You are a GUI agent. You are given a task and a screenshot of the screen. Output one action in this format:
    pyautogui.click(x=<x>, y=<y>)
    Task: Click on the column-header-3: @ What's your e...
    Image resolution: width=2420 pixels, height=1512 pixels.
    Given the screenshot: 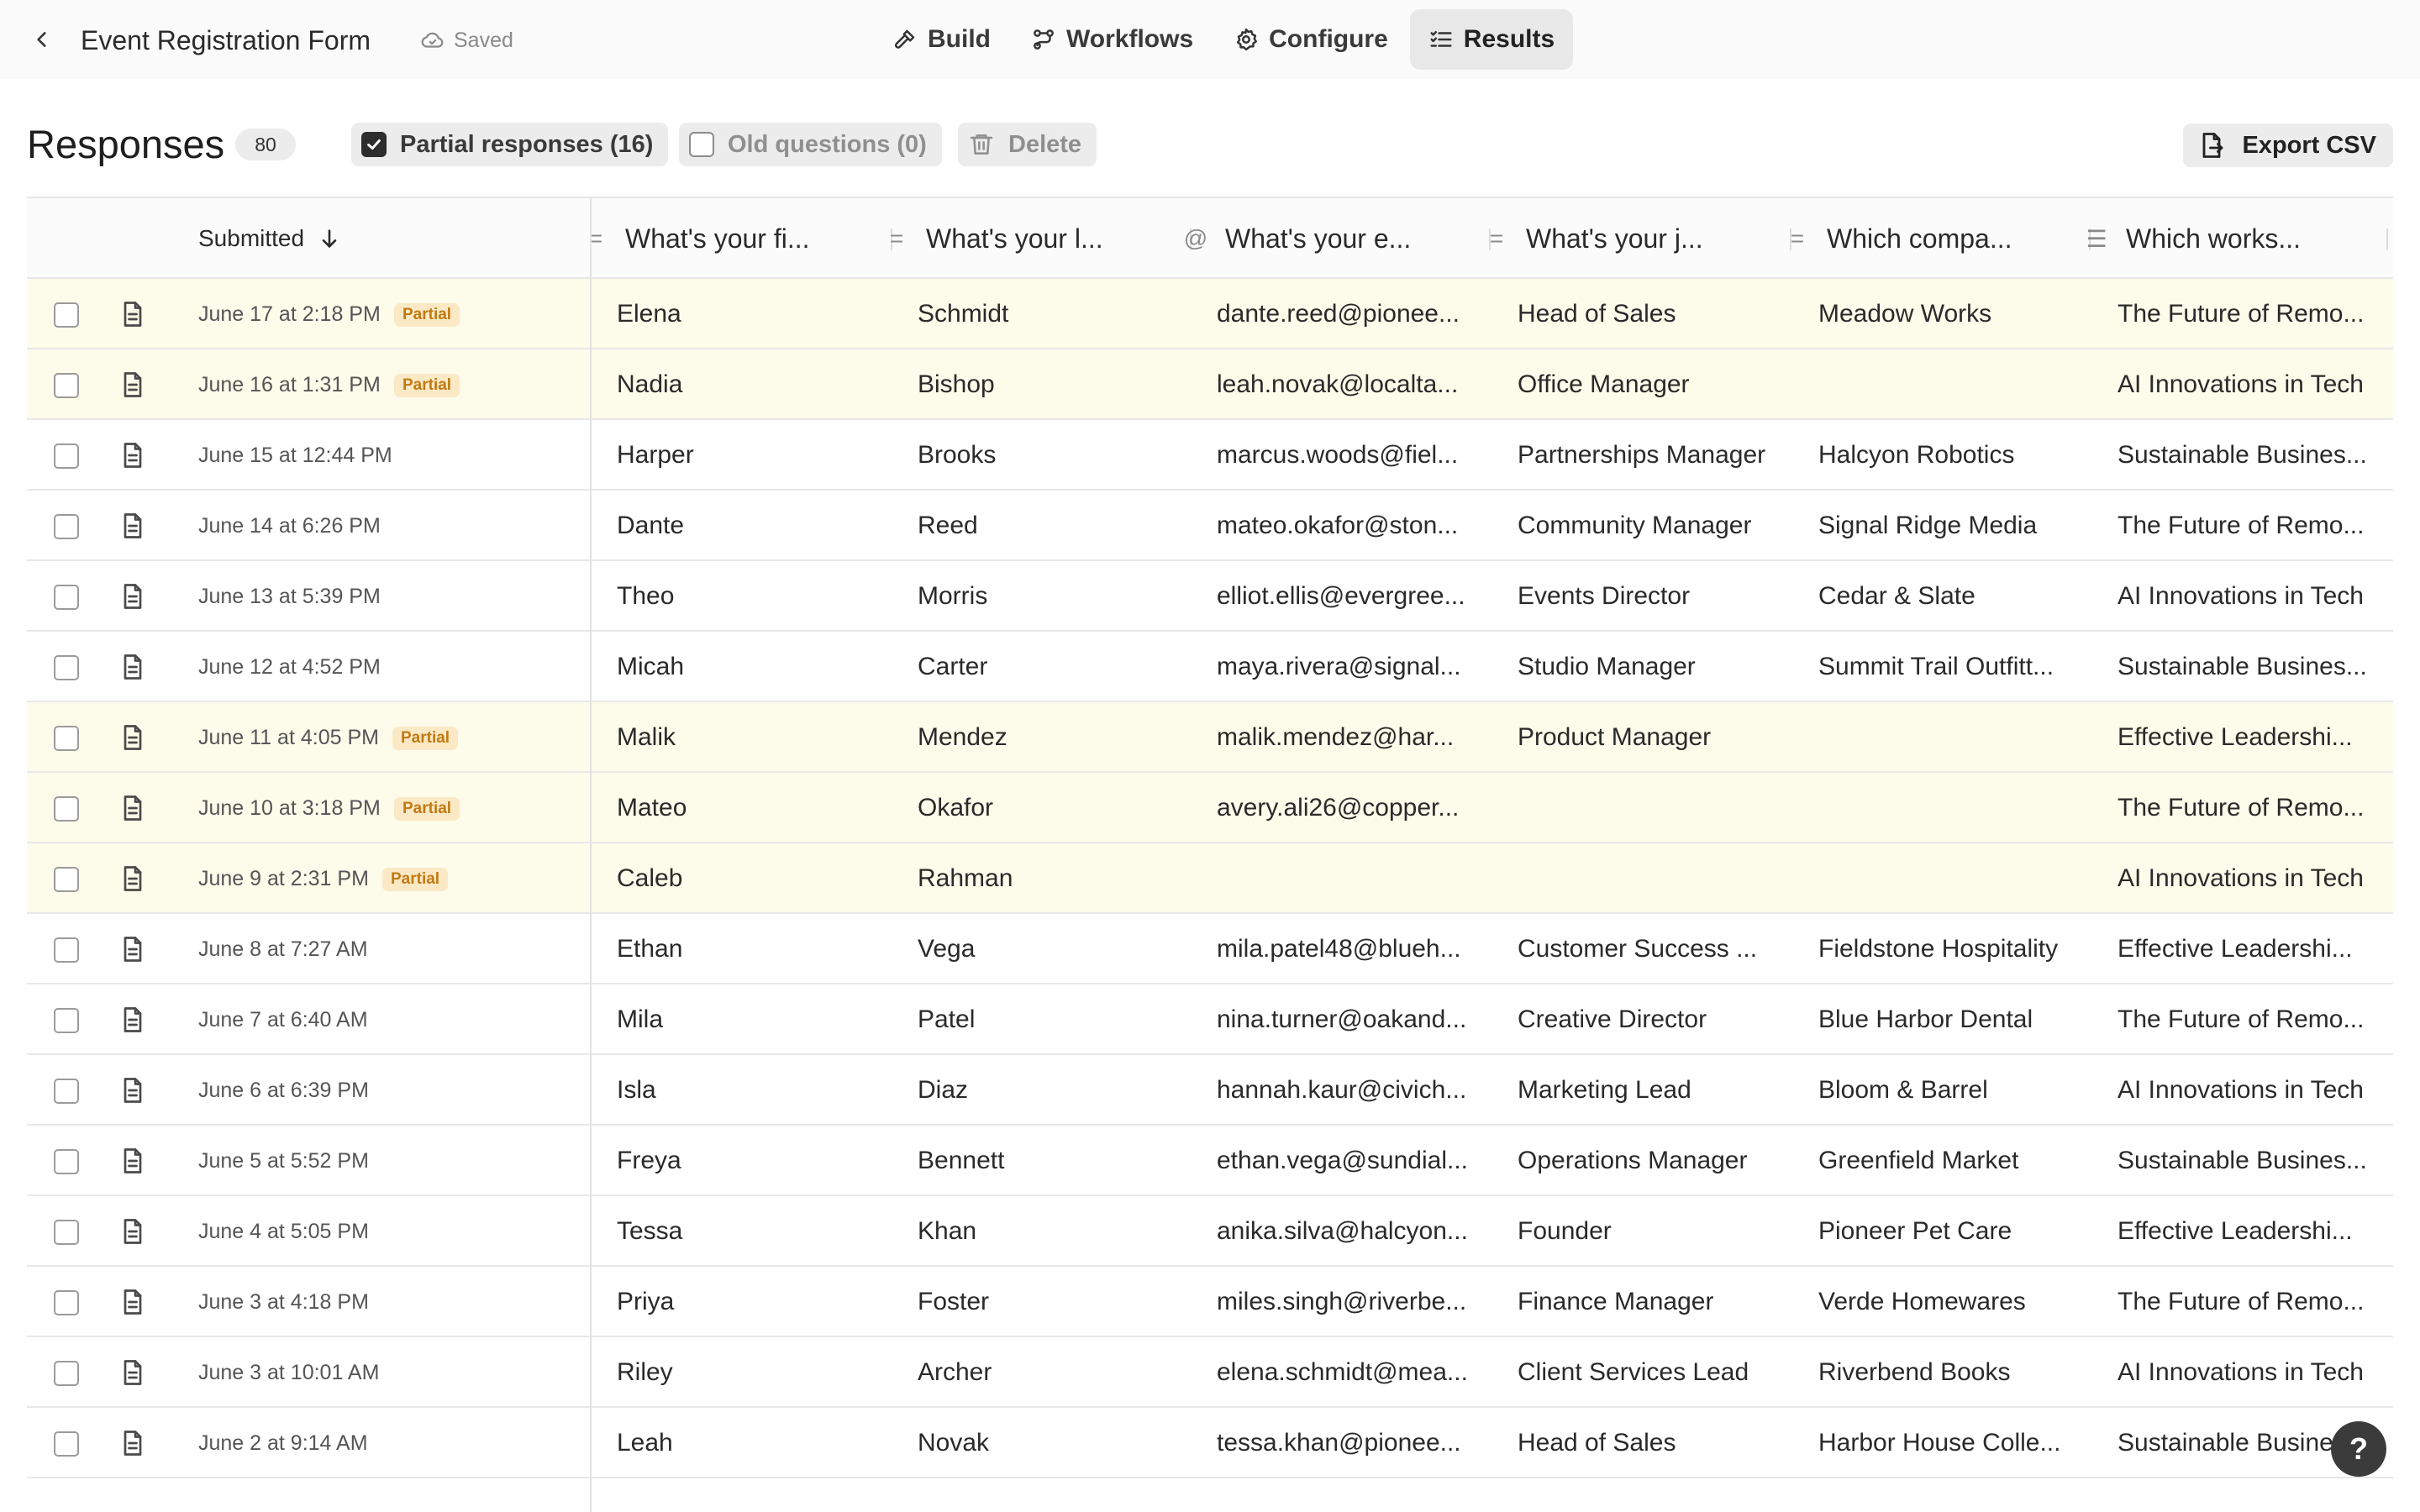 What is the action you would take?
    pyautogui.click(x=1297, y=238)
    